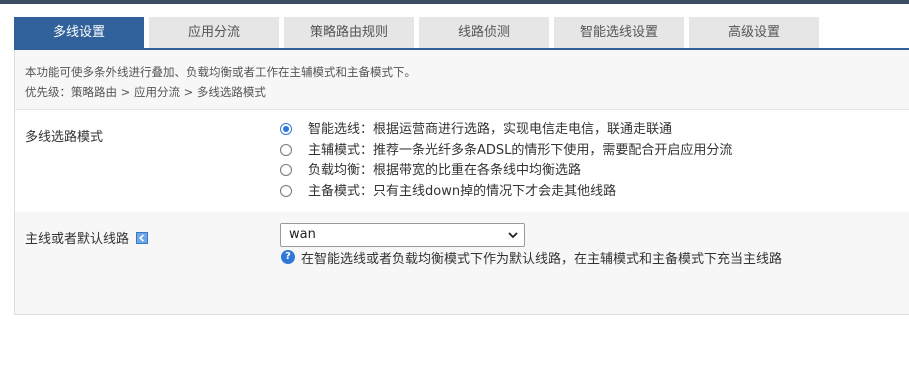  Describe the element at coordinates (513, 235) in the screenshot. I see `chevron-down-icon` at that location.